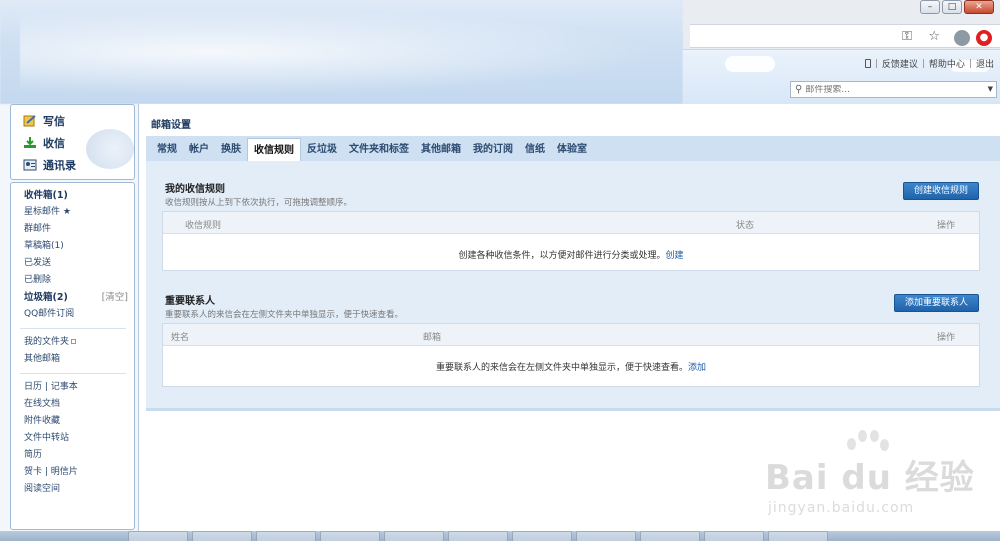 This screenshot has width=1000, height=541. Describe the element at coordinates (571, 335) in the screenshot. I see `contacts-table-header: 姓名 邮箱 操作` at that location.